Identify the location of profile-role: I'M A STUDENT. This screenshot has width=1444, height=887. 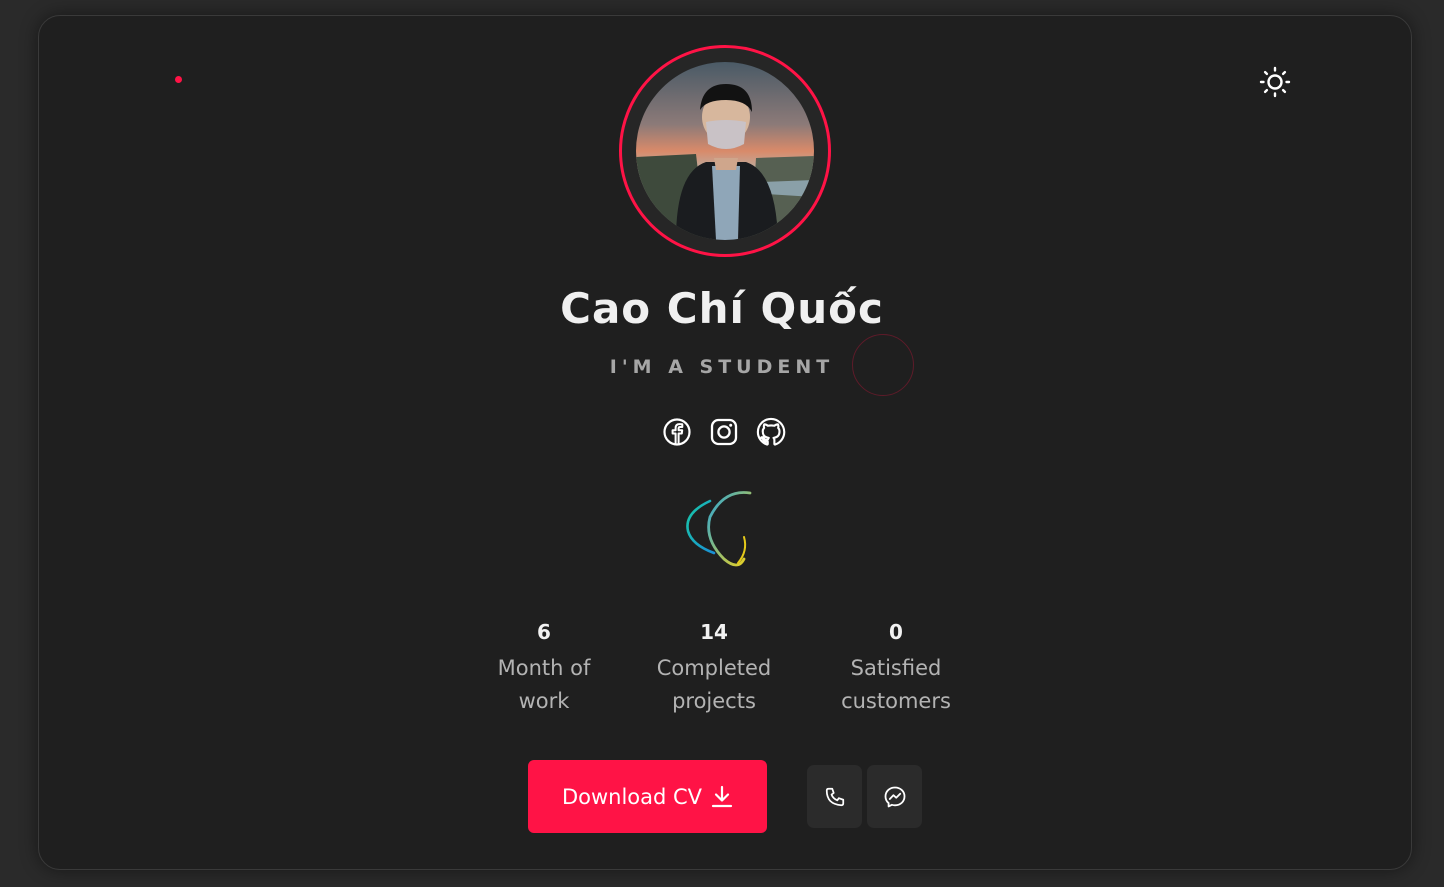
(722, 367).